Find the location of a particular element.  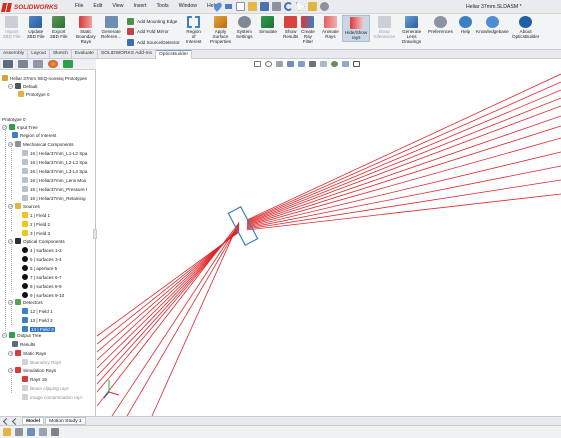

tree-optical-item: 5 | surfaces 3-4 is located at coordinates (42, 259).